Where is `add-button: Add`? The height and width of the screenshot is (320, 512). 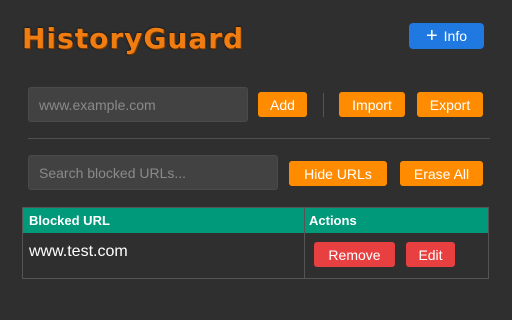
add-button: Add is located at coordinates (282, 104).